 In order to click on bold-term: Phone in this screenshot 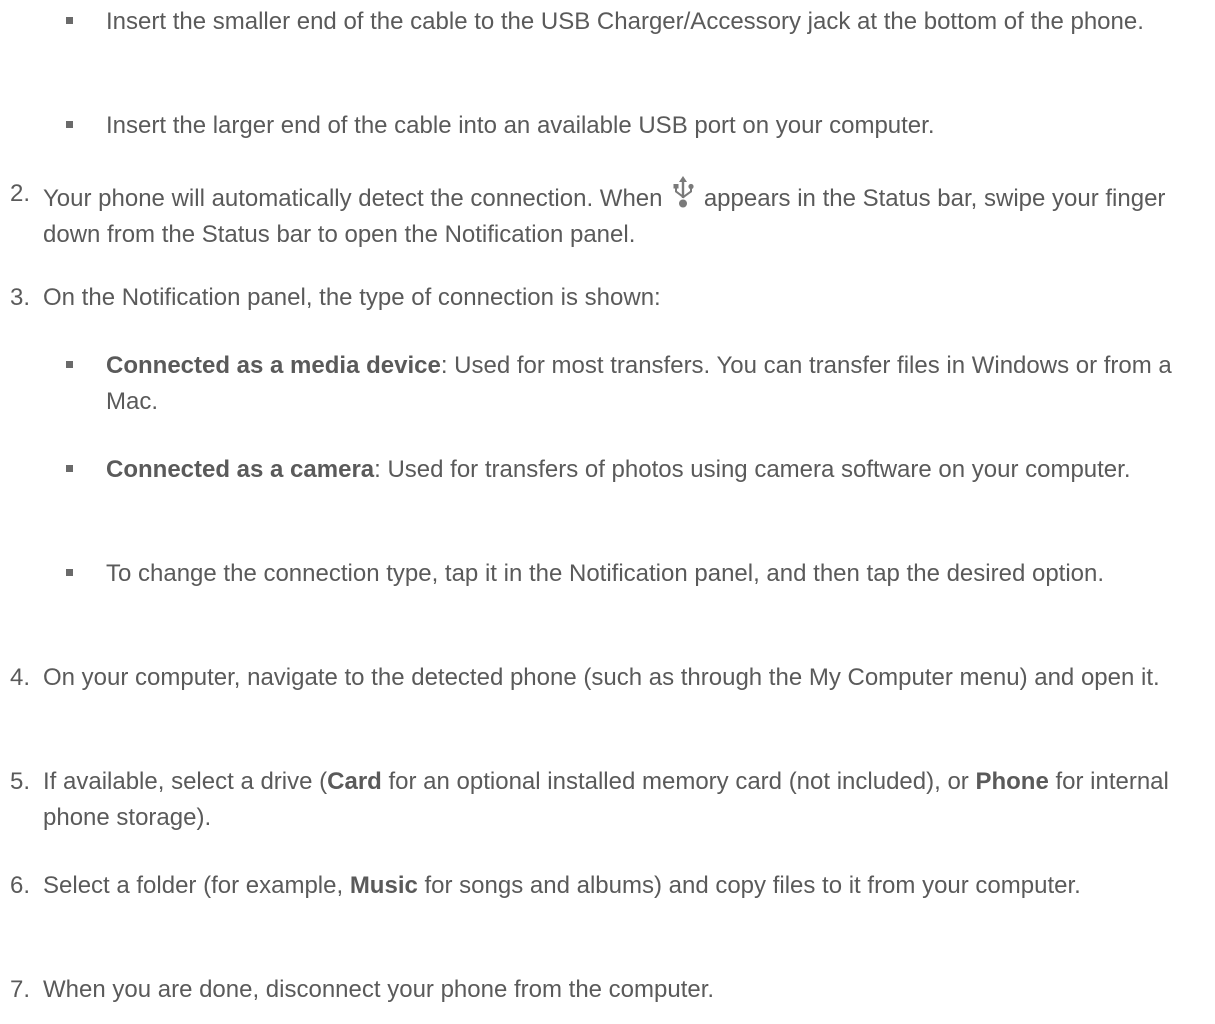, I will do `click(1012, 781)`.